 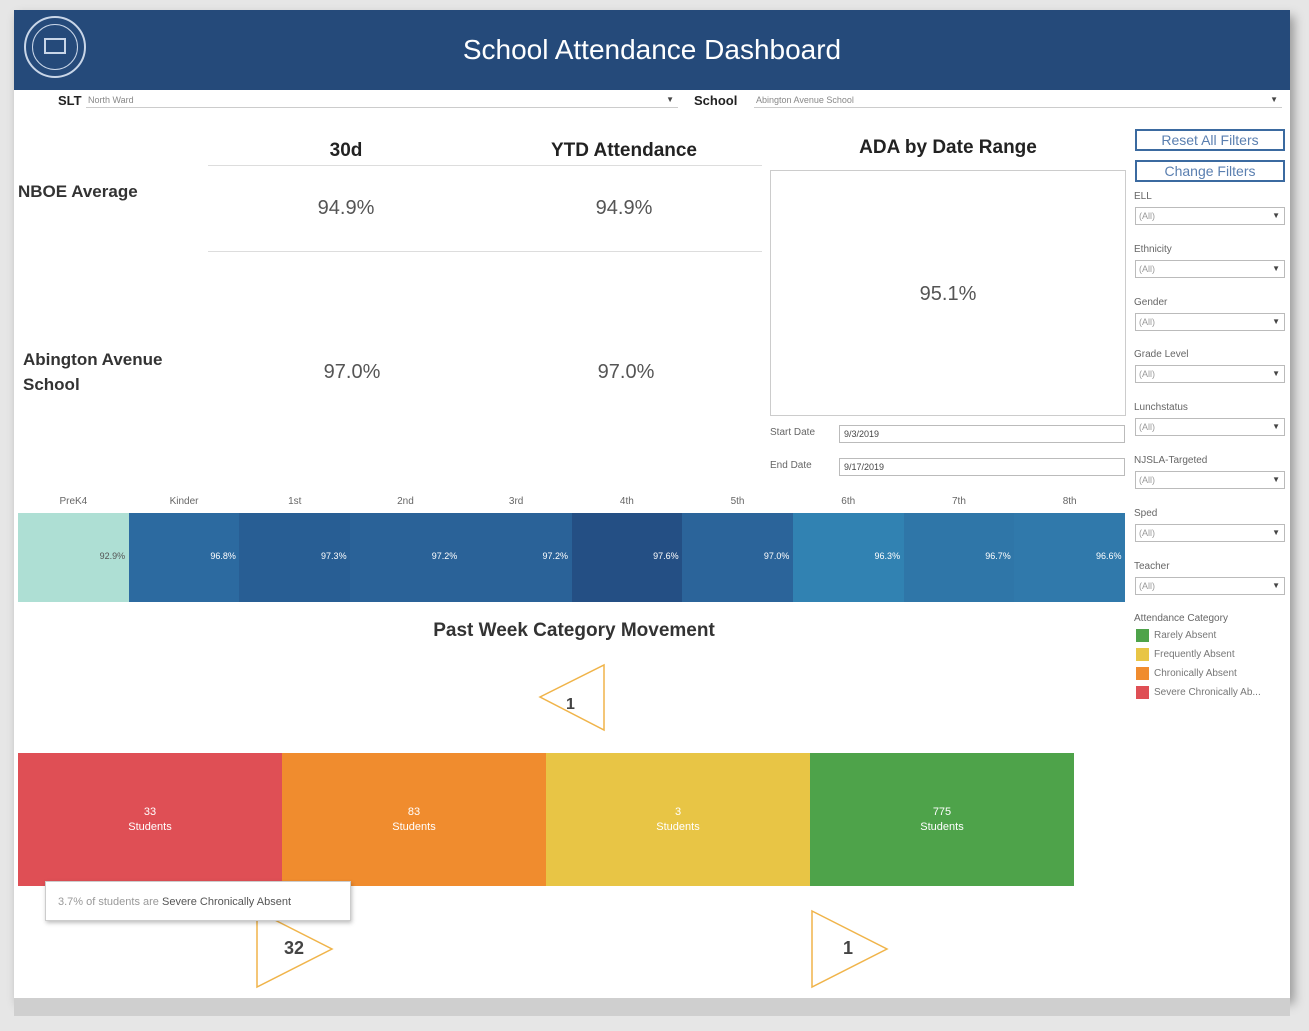 I want to click on legend-label: Rarely Absent, so click(x=1185, y=635).